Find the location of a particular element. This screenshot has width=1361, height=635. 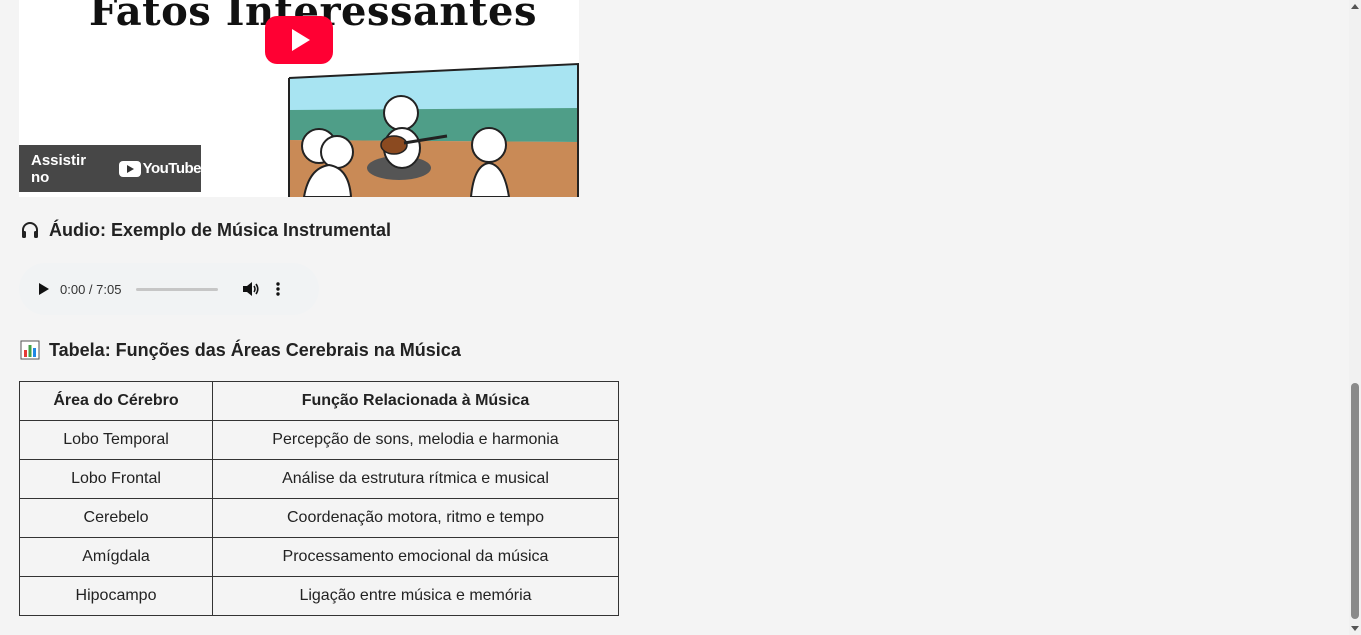

table-cell: Amígdala is located at coordinates (116, 557).